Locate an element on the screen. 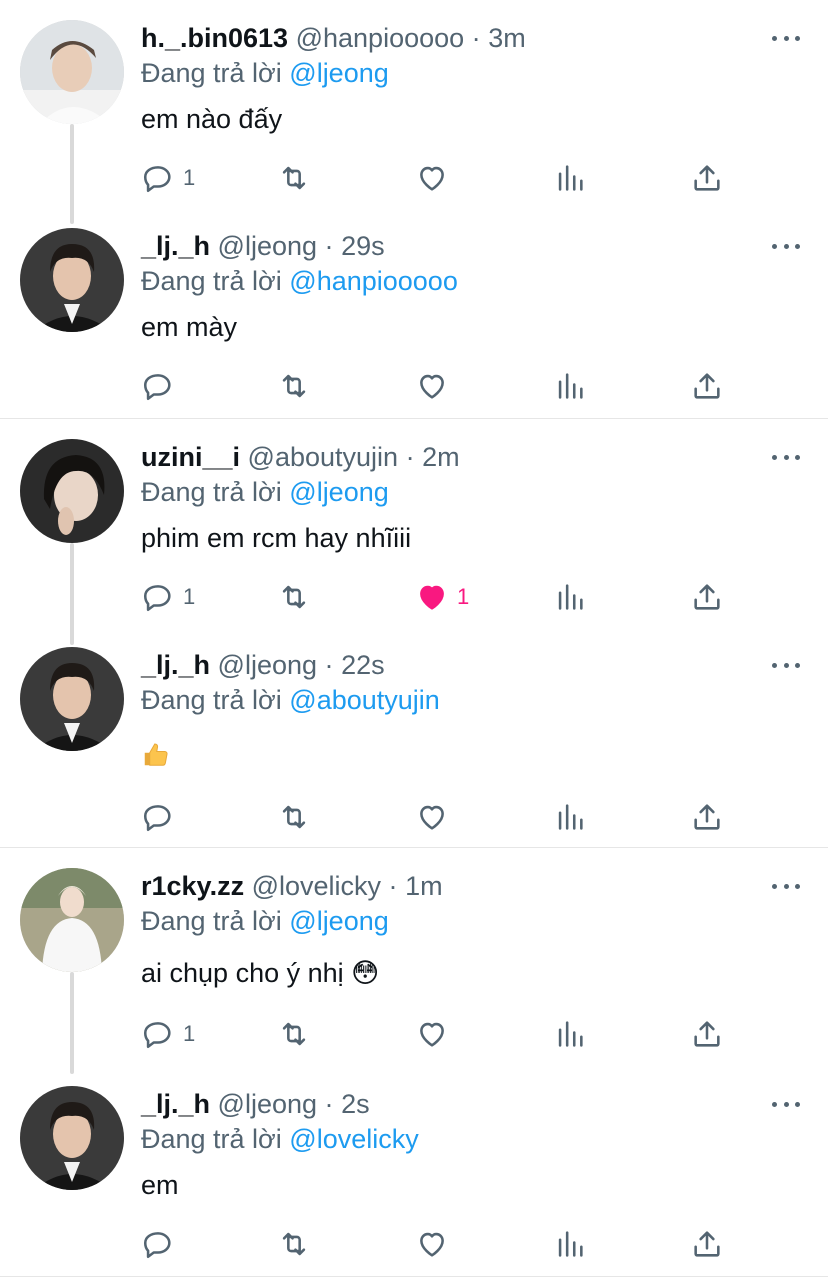 The height and width of the screenshot is (1277, 828). tweet-header: r1cky.zz @lovelicky · 1m is located at coordinates (449, 886).